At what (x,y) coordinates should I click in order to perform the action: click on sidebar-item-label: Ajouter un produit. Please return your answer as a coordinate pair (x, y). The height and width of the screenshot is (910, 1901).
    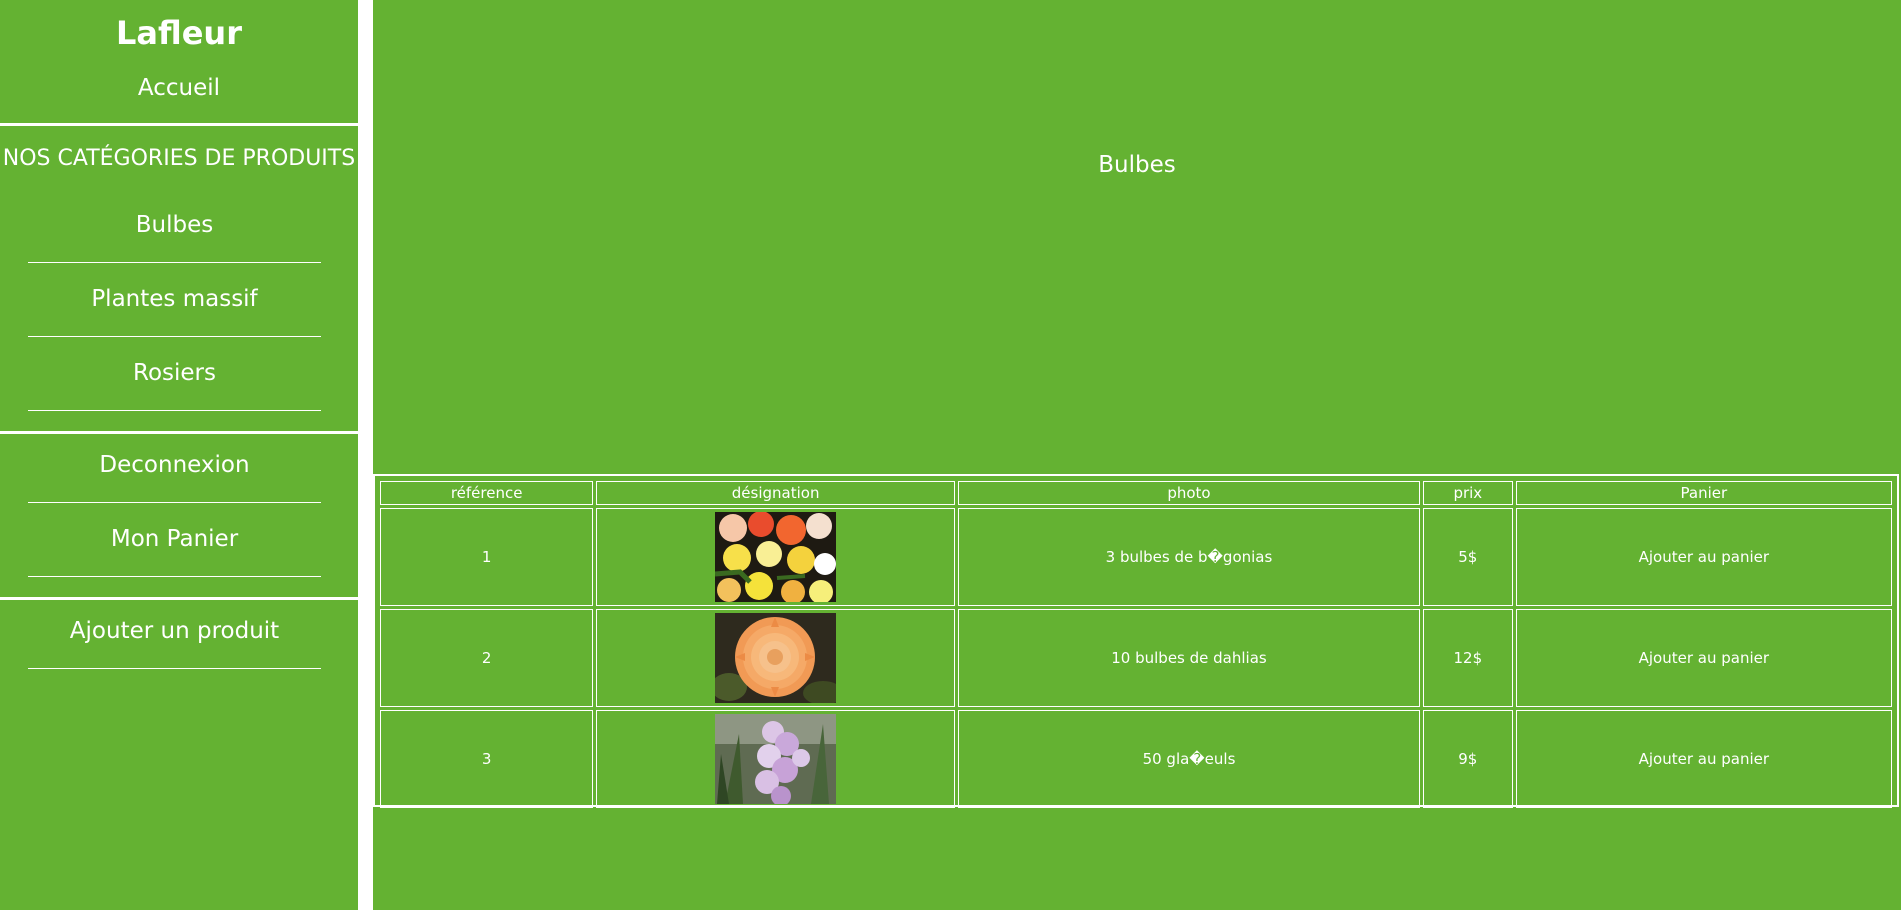
    Looking at the image, I should click on (174, 631).